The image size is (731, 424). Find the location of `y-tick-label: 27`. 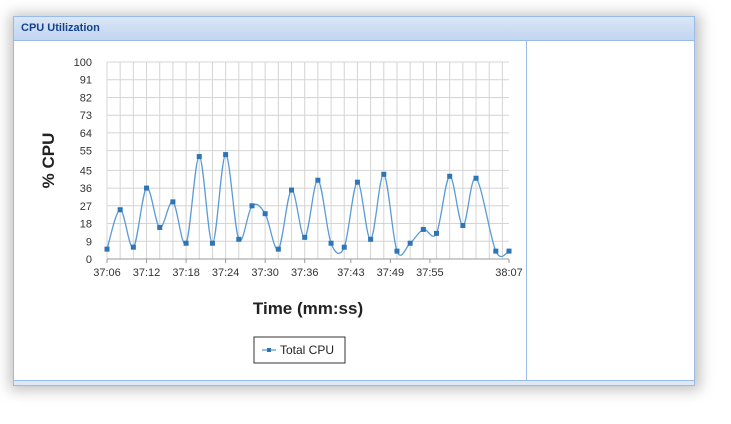

y-tick-label: 27 is located at coordinates (86, 207).